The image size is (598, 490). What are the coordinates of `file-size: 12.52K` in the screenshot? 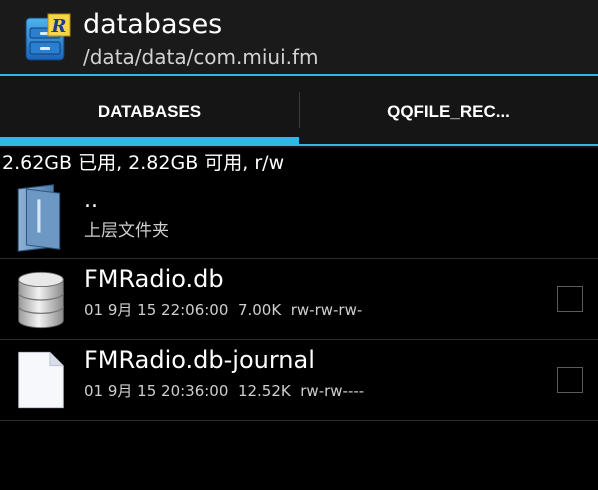 It's located at (264, 391).